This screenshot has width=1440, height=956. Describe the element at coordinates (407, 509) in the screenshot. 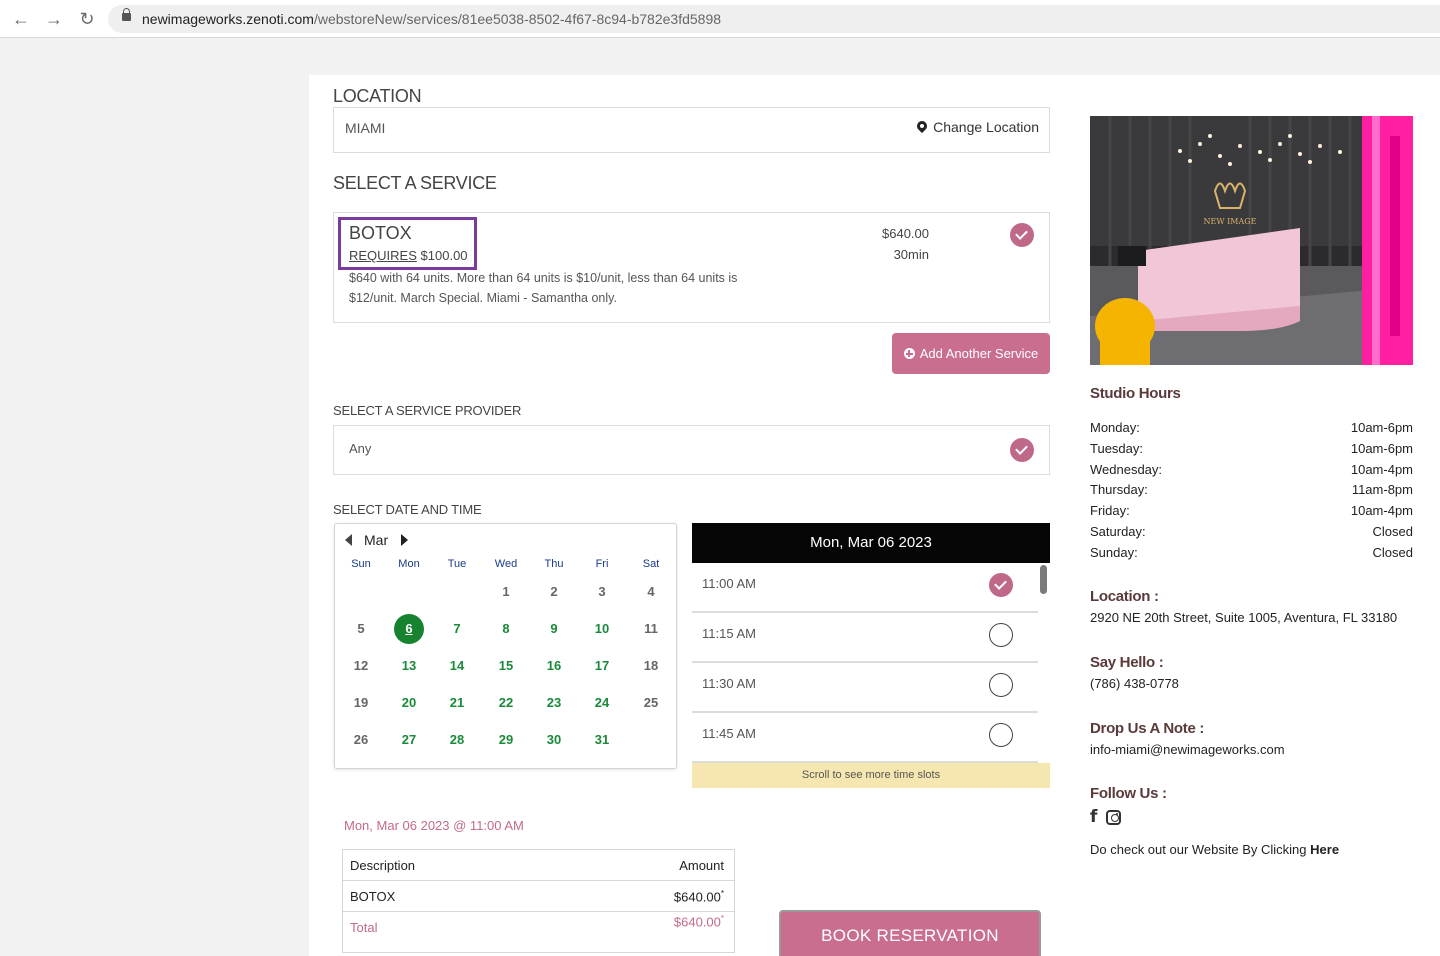

I see `datetime-title: SELECT DATE AND TIME` at that location.